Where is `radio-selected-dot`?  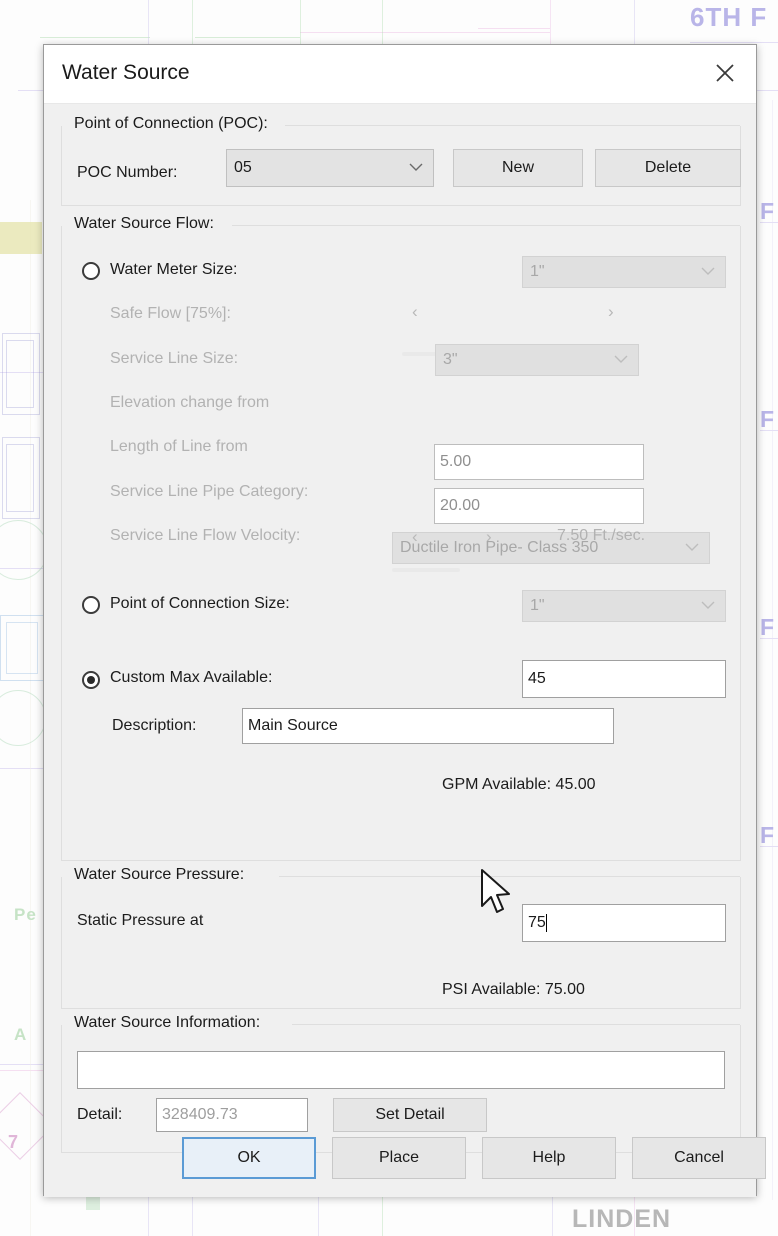 radio-selected-dot is located at coordinates (91, 680).